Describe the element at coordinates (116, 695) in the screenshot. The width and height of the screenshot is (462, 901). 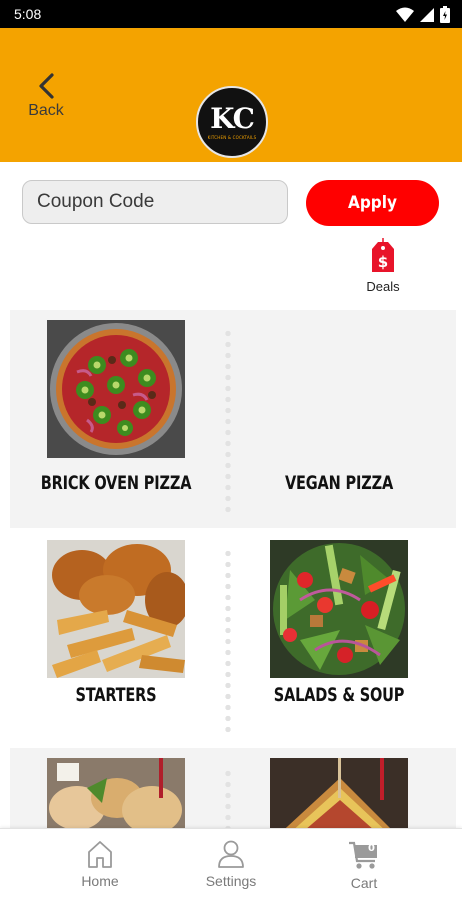
I see `category-title: STARTERS` at that location.